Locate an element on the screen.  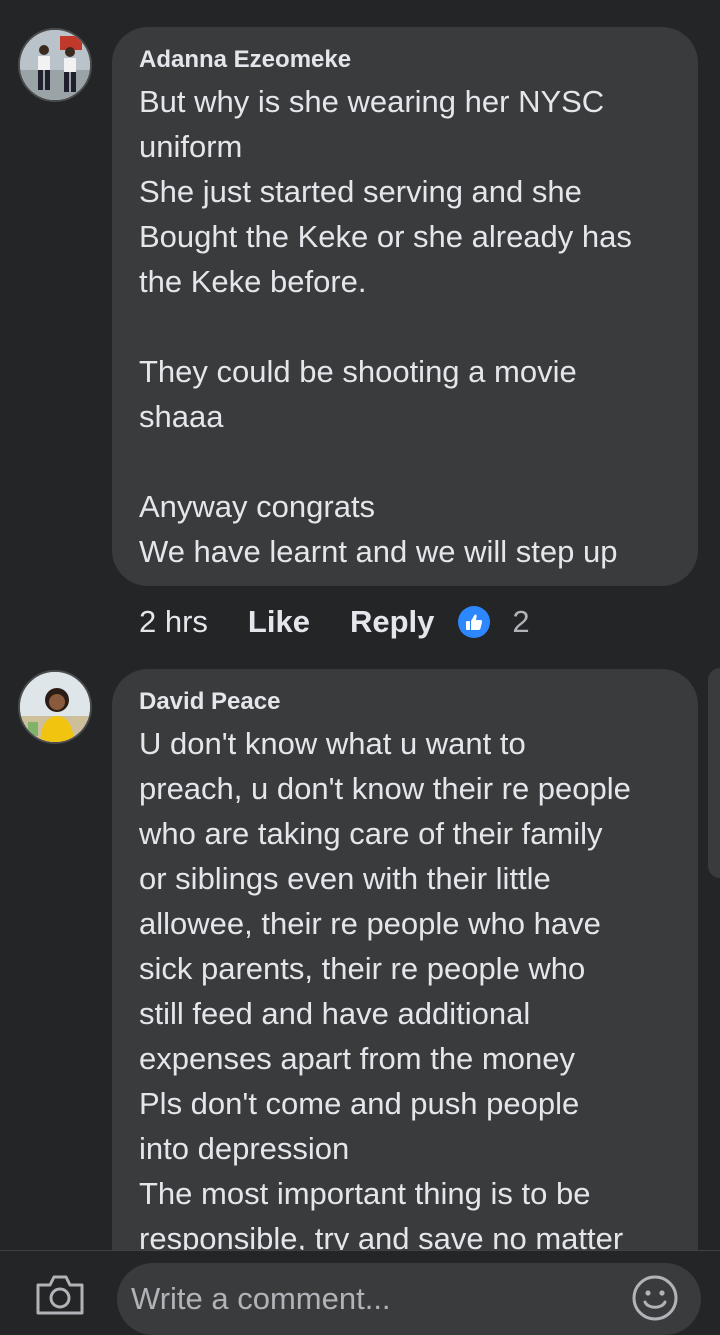
comment-author: David Peace is located at coordinates (406, 702).